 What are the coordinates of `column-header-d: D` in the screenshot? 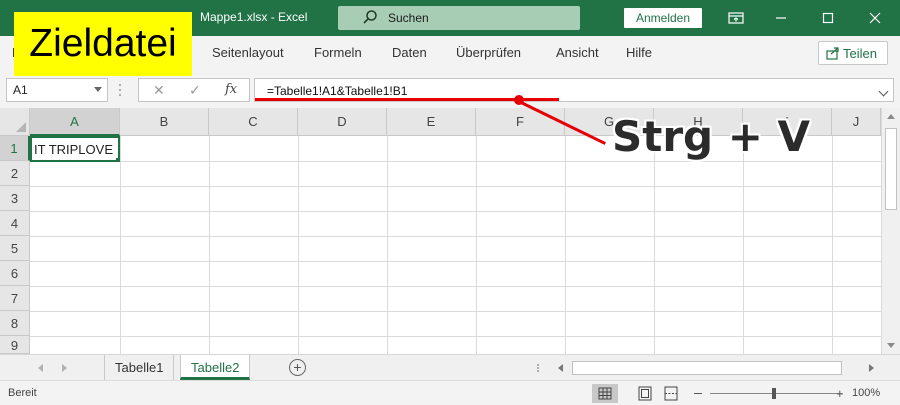 It's located at (342, 122).